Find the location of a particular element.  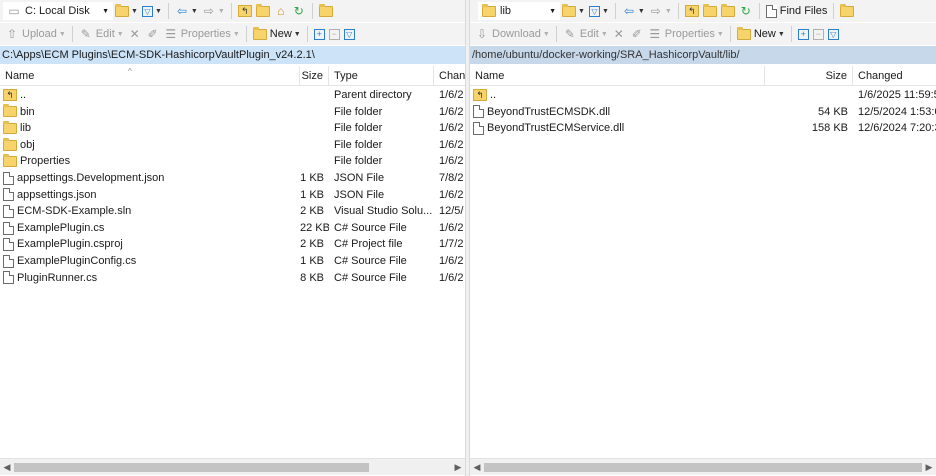

json-file-icon is located at coordinates (8, 178).